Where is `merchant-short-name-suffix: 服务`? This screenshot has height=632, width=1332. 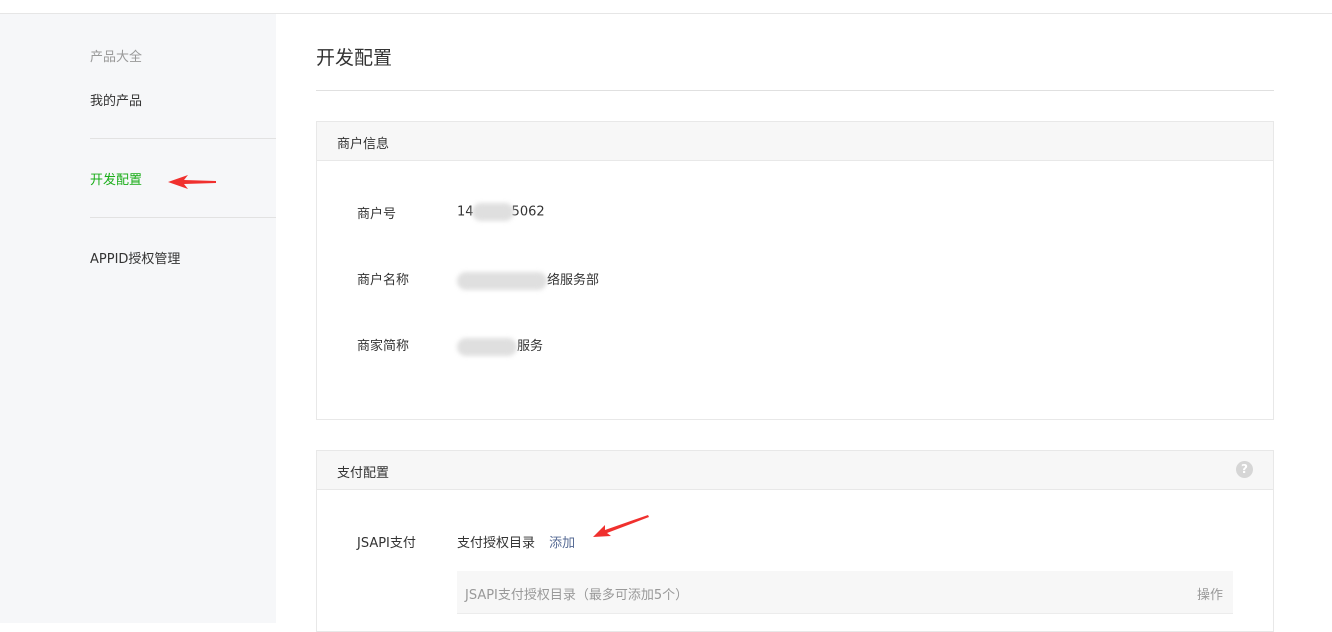 merchant-short-name-suffix: 服务 is located at coordinates (530, 346).